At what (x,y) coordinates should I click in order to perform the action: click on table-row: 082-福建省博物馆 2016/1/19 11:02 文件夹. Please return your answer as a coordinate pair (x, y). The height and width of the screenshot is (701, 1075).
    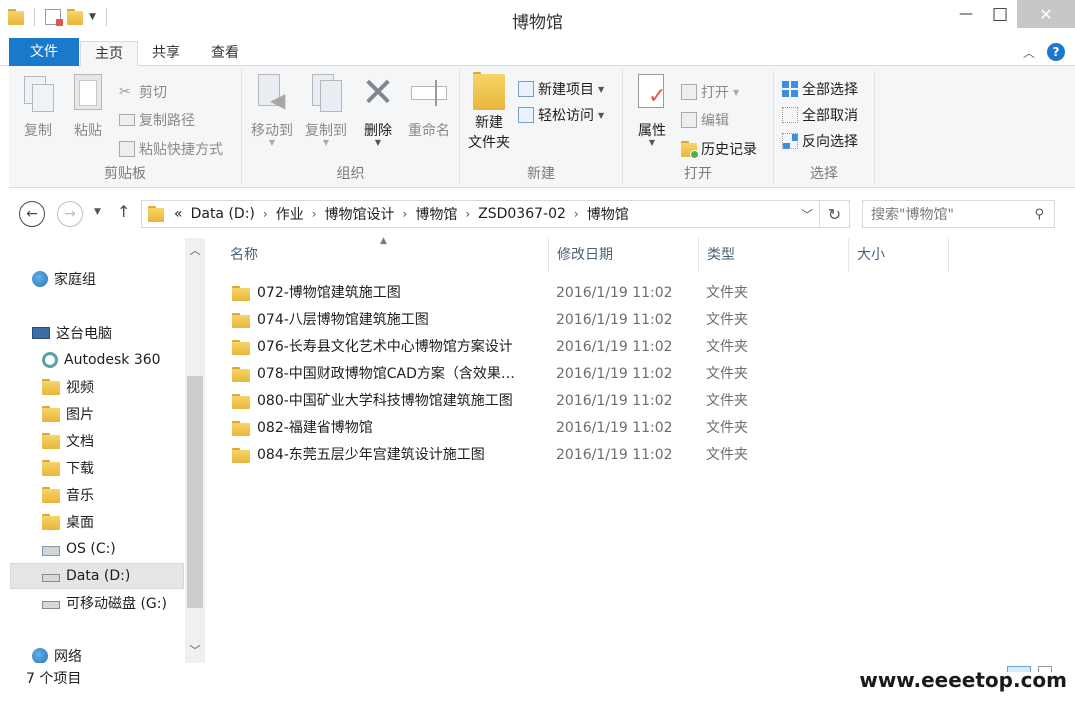
    Looking at the image, I should click on (602, 428).